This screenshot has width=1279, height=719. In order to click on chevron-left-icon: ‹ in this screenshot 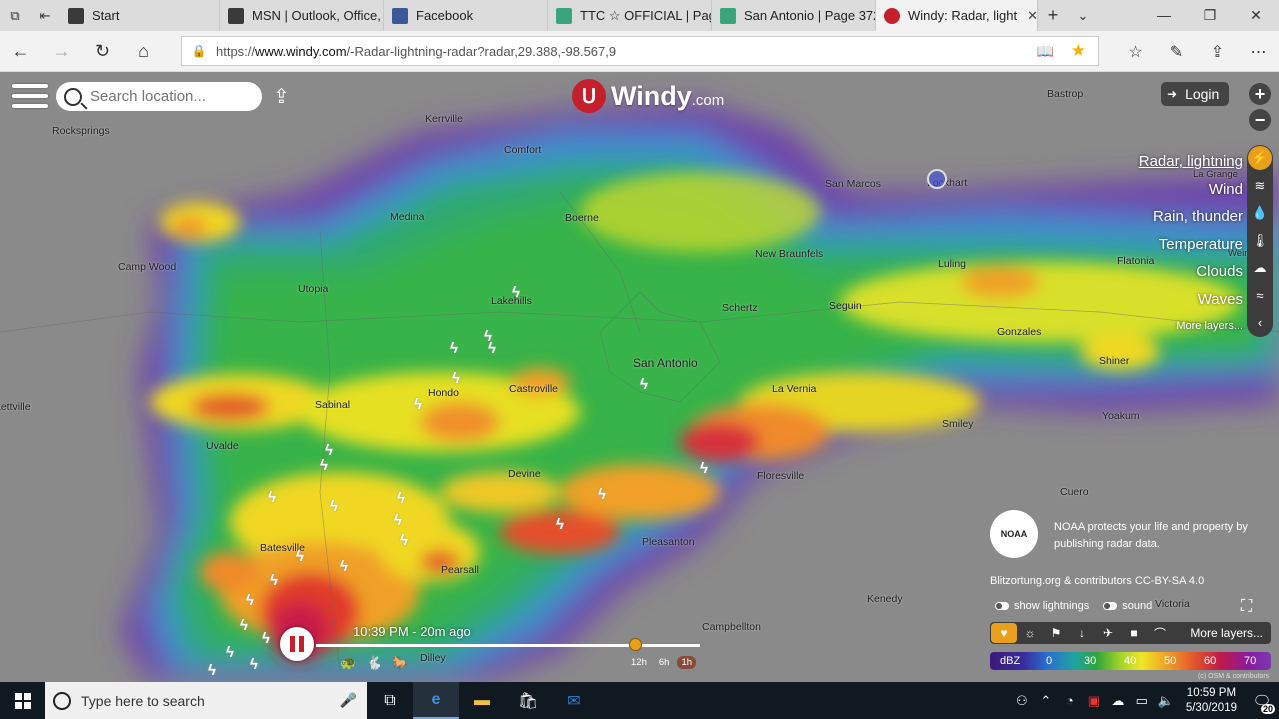, I will do `click(1260, 322)`.